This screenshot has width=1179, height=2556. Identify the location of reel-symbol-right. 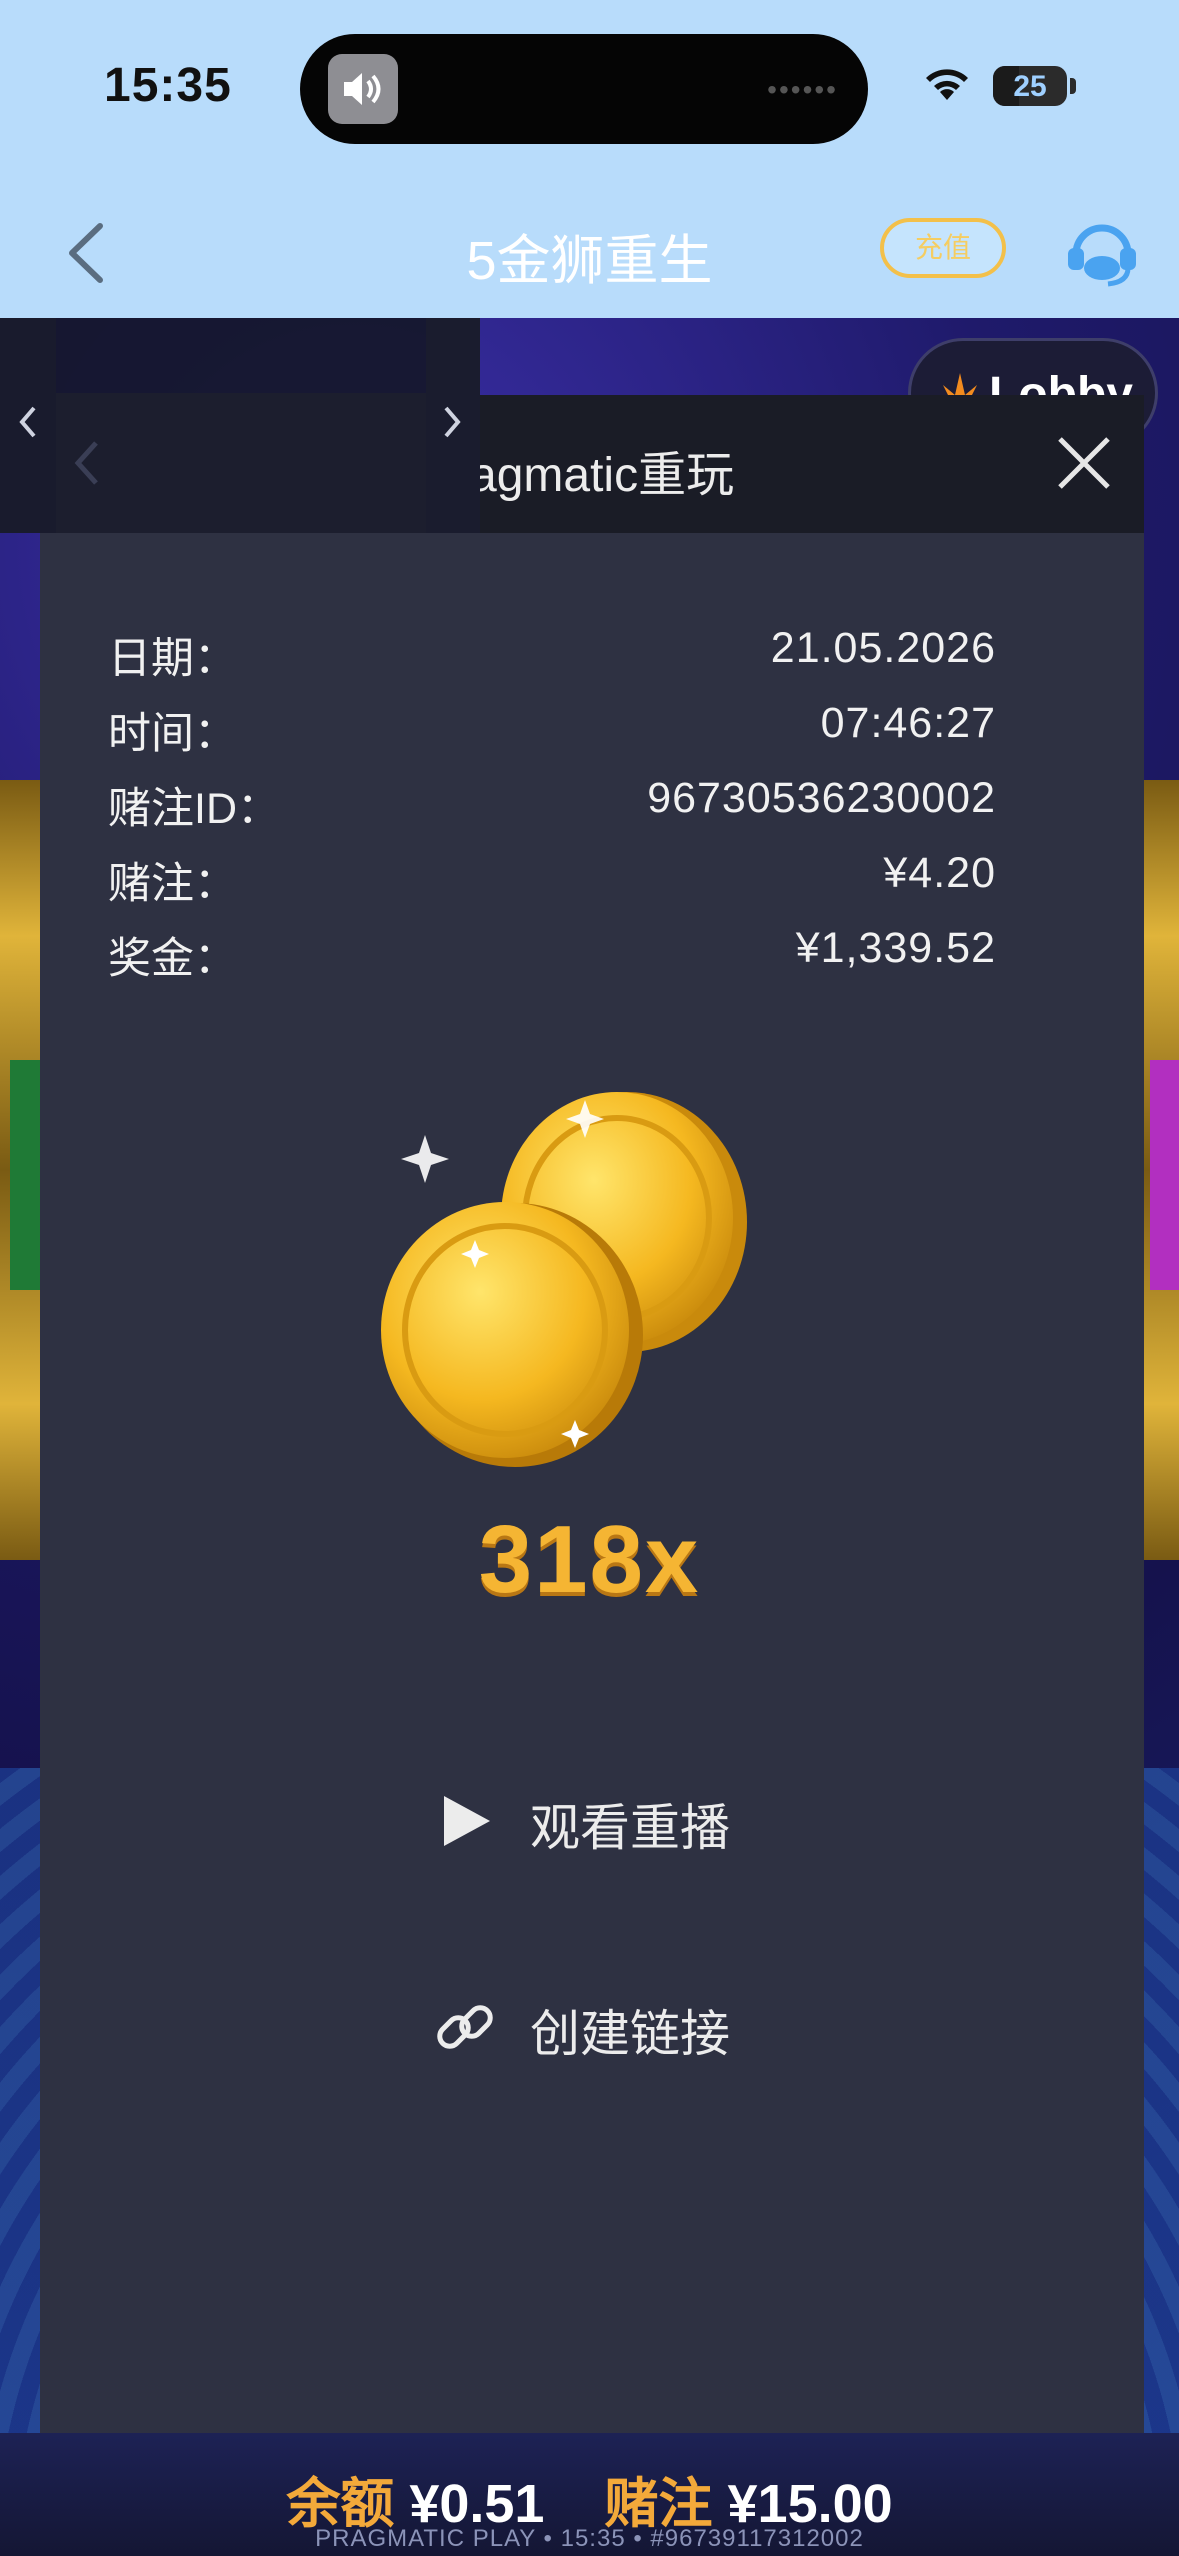
(1164, 1175).